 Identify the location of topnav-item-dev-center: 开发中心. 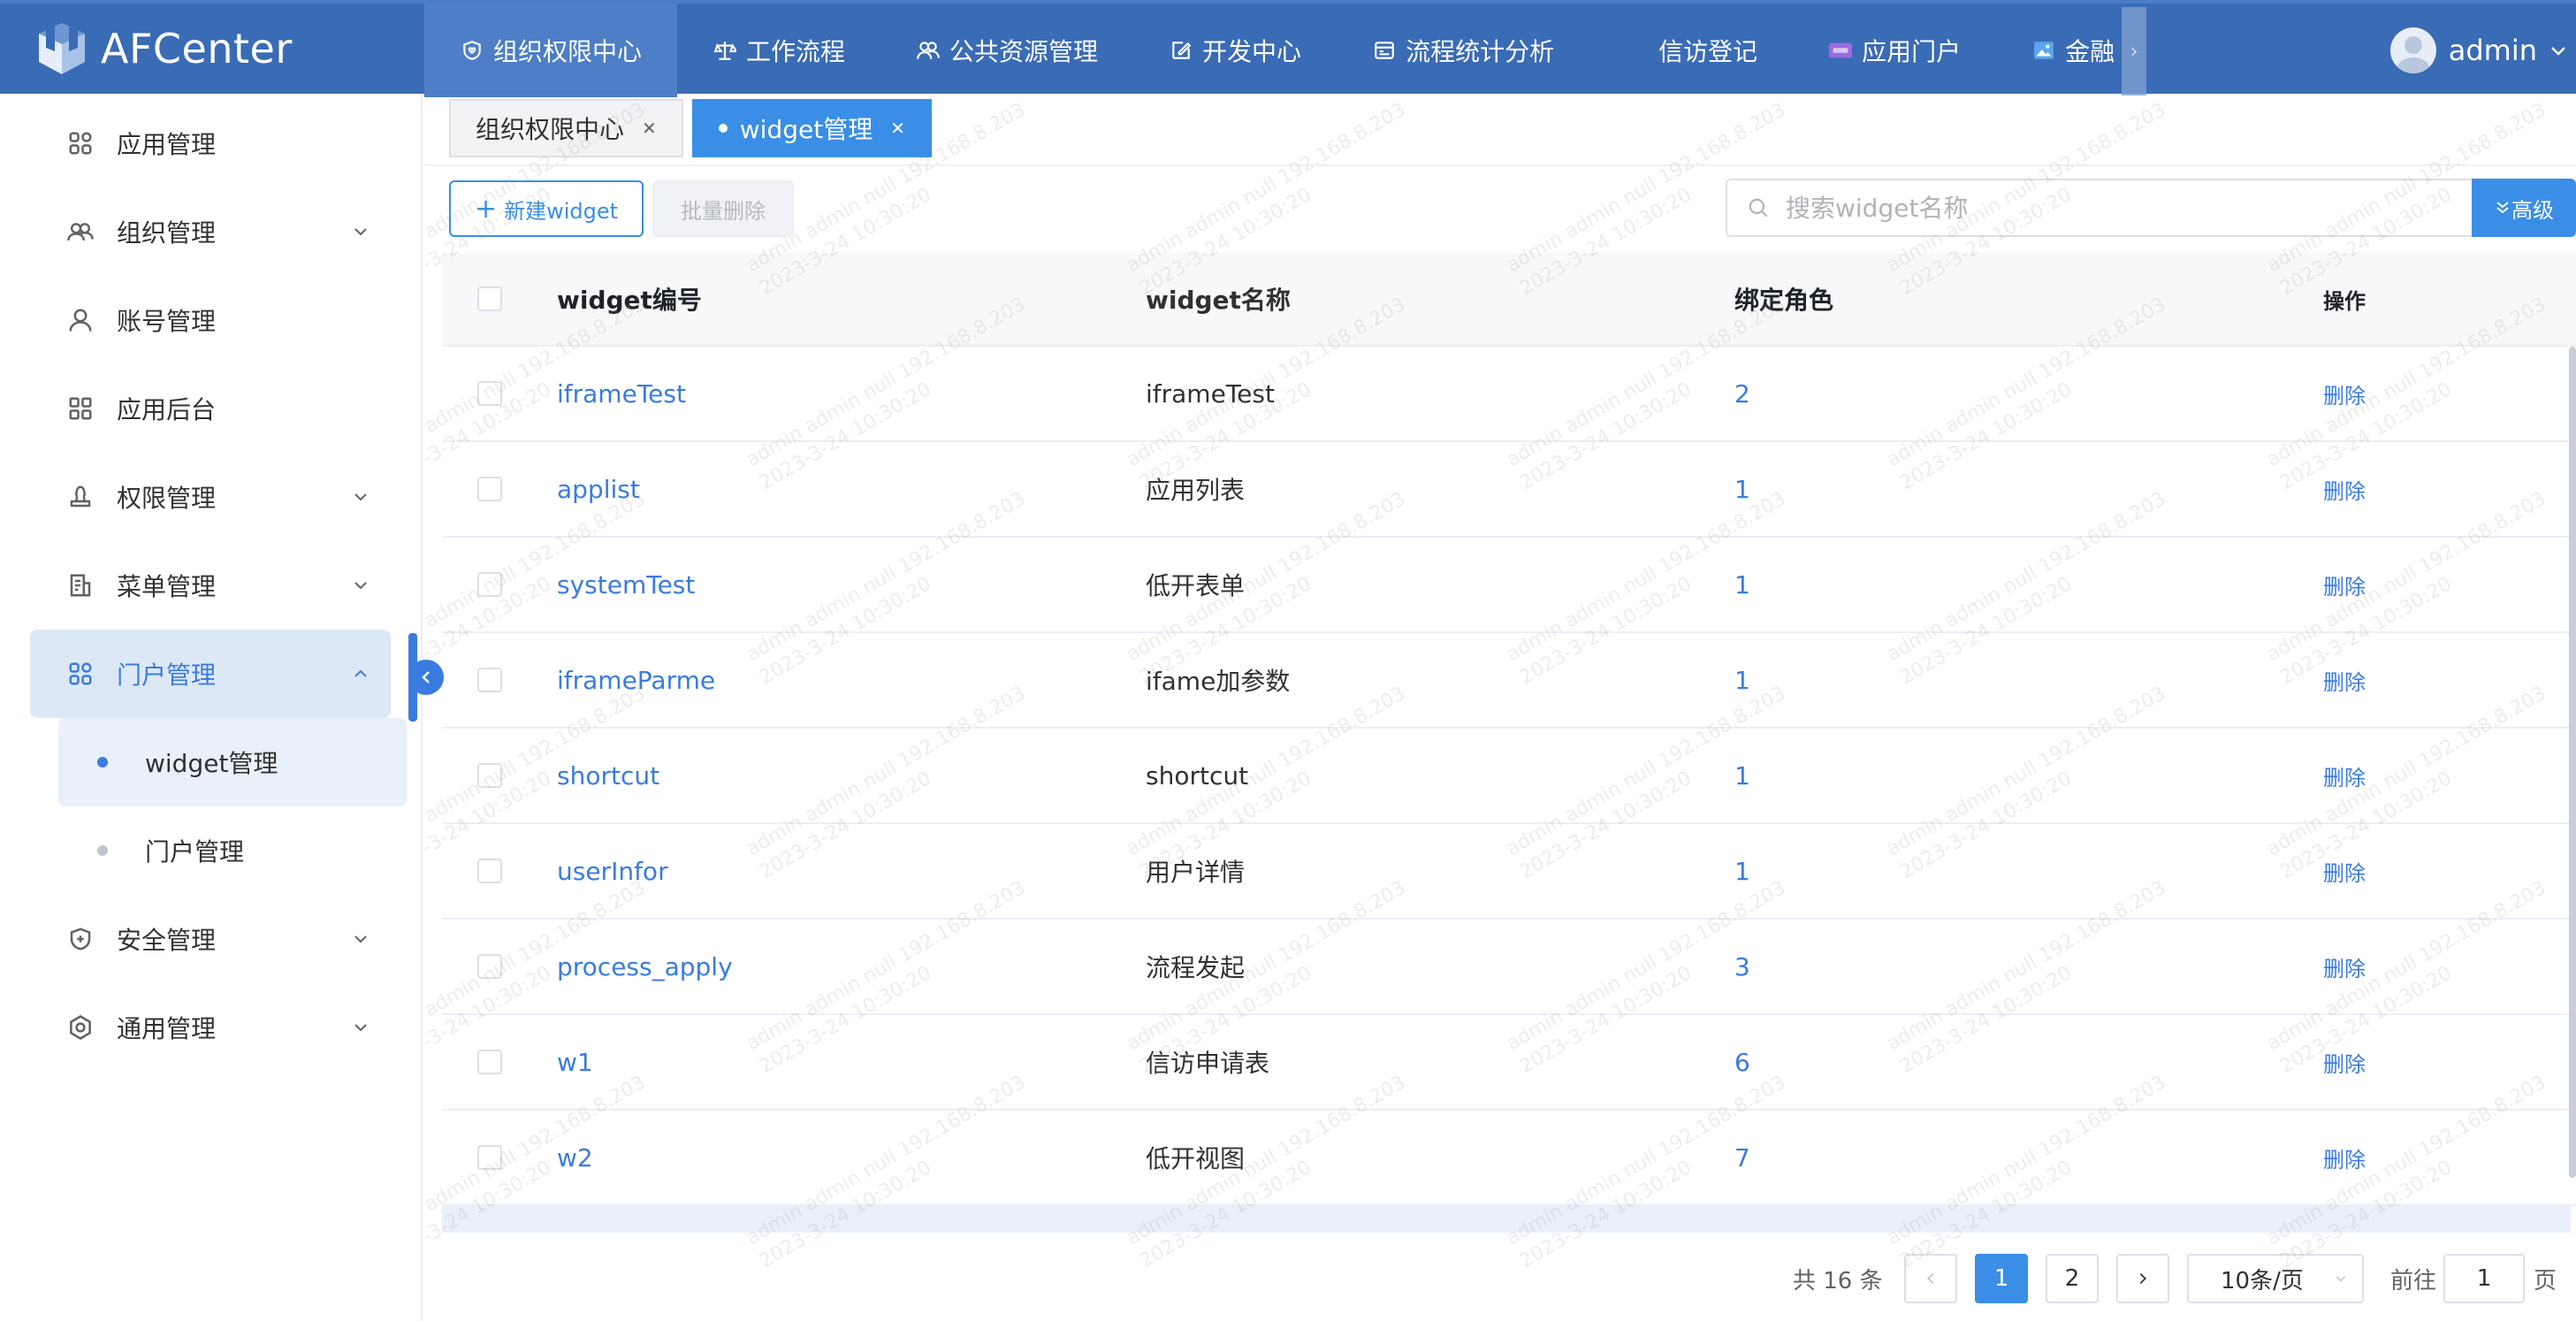
(1235, 50).